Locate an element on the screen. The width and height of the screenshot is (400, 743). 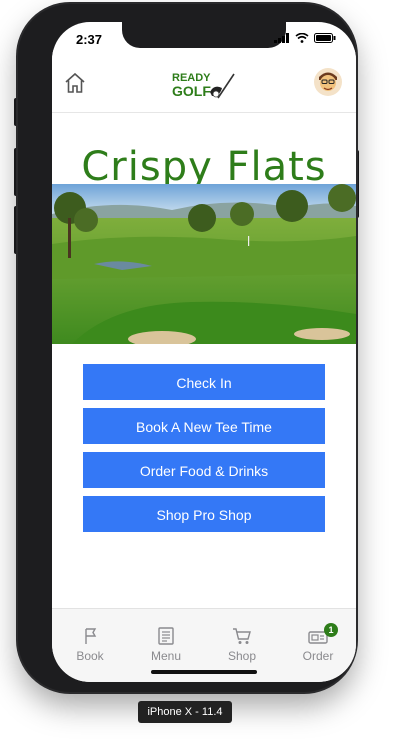
device-label: iPhone X - 11.4 is located at coordinates (185, 712).